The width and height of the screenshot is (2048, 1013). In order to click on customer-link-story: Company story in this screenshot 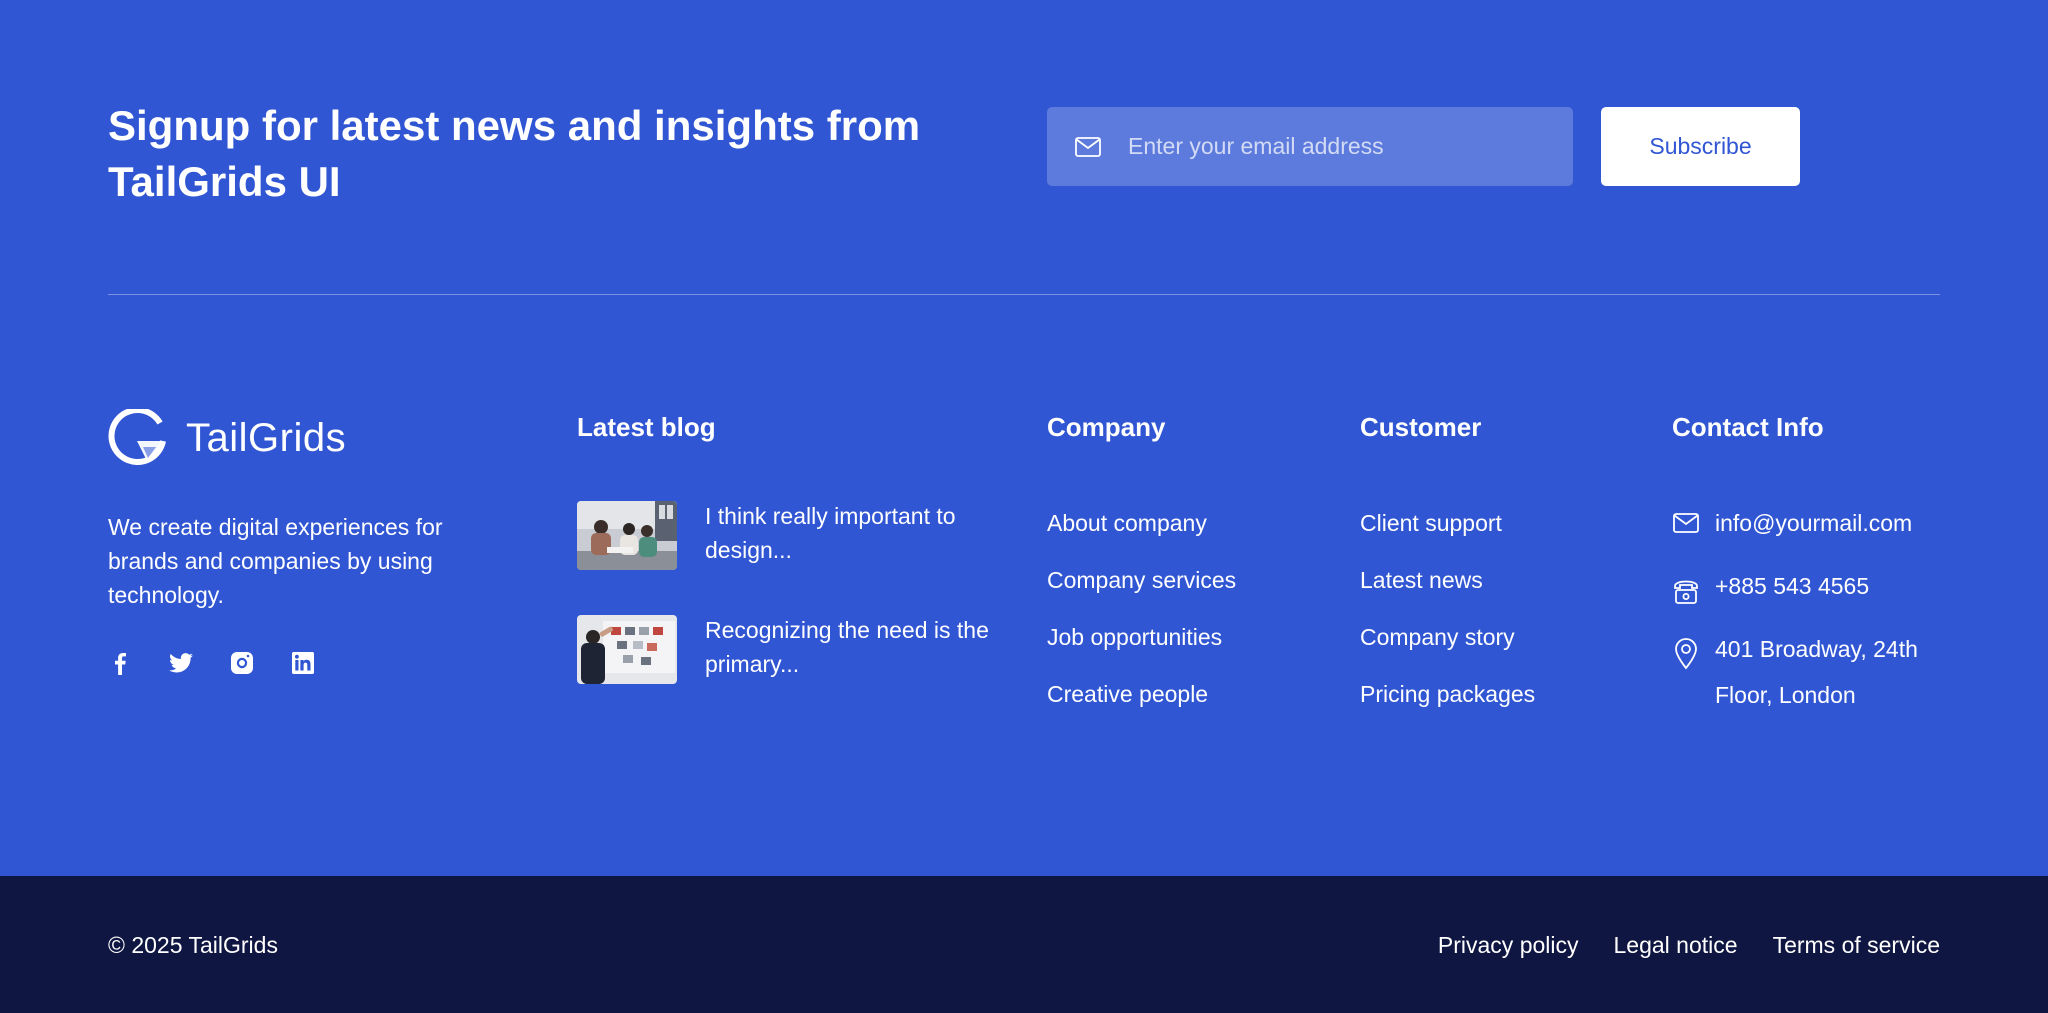, I will do `click(1447, 650)`.